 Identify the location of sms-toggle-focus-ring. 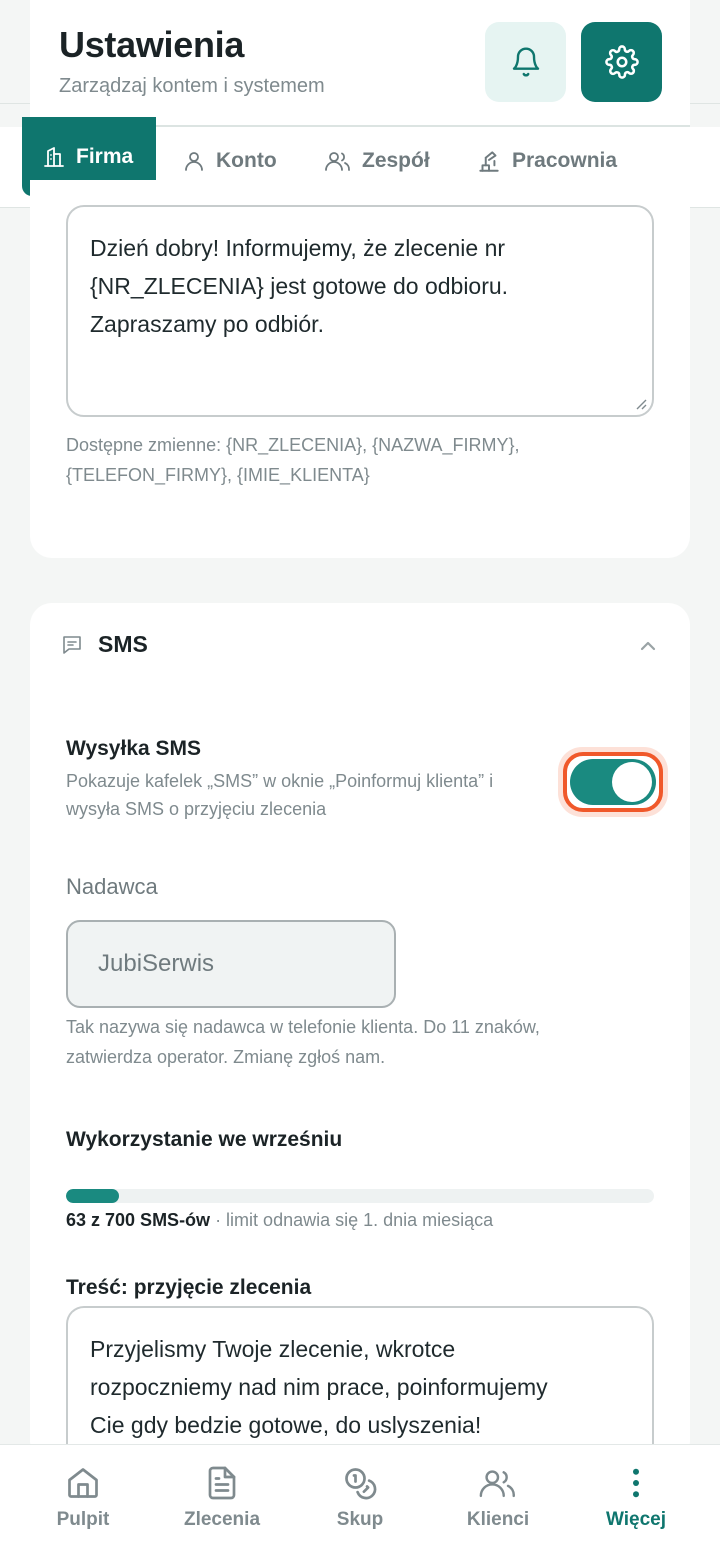
(613, 782).